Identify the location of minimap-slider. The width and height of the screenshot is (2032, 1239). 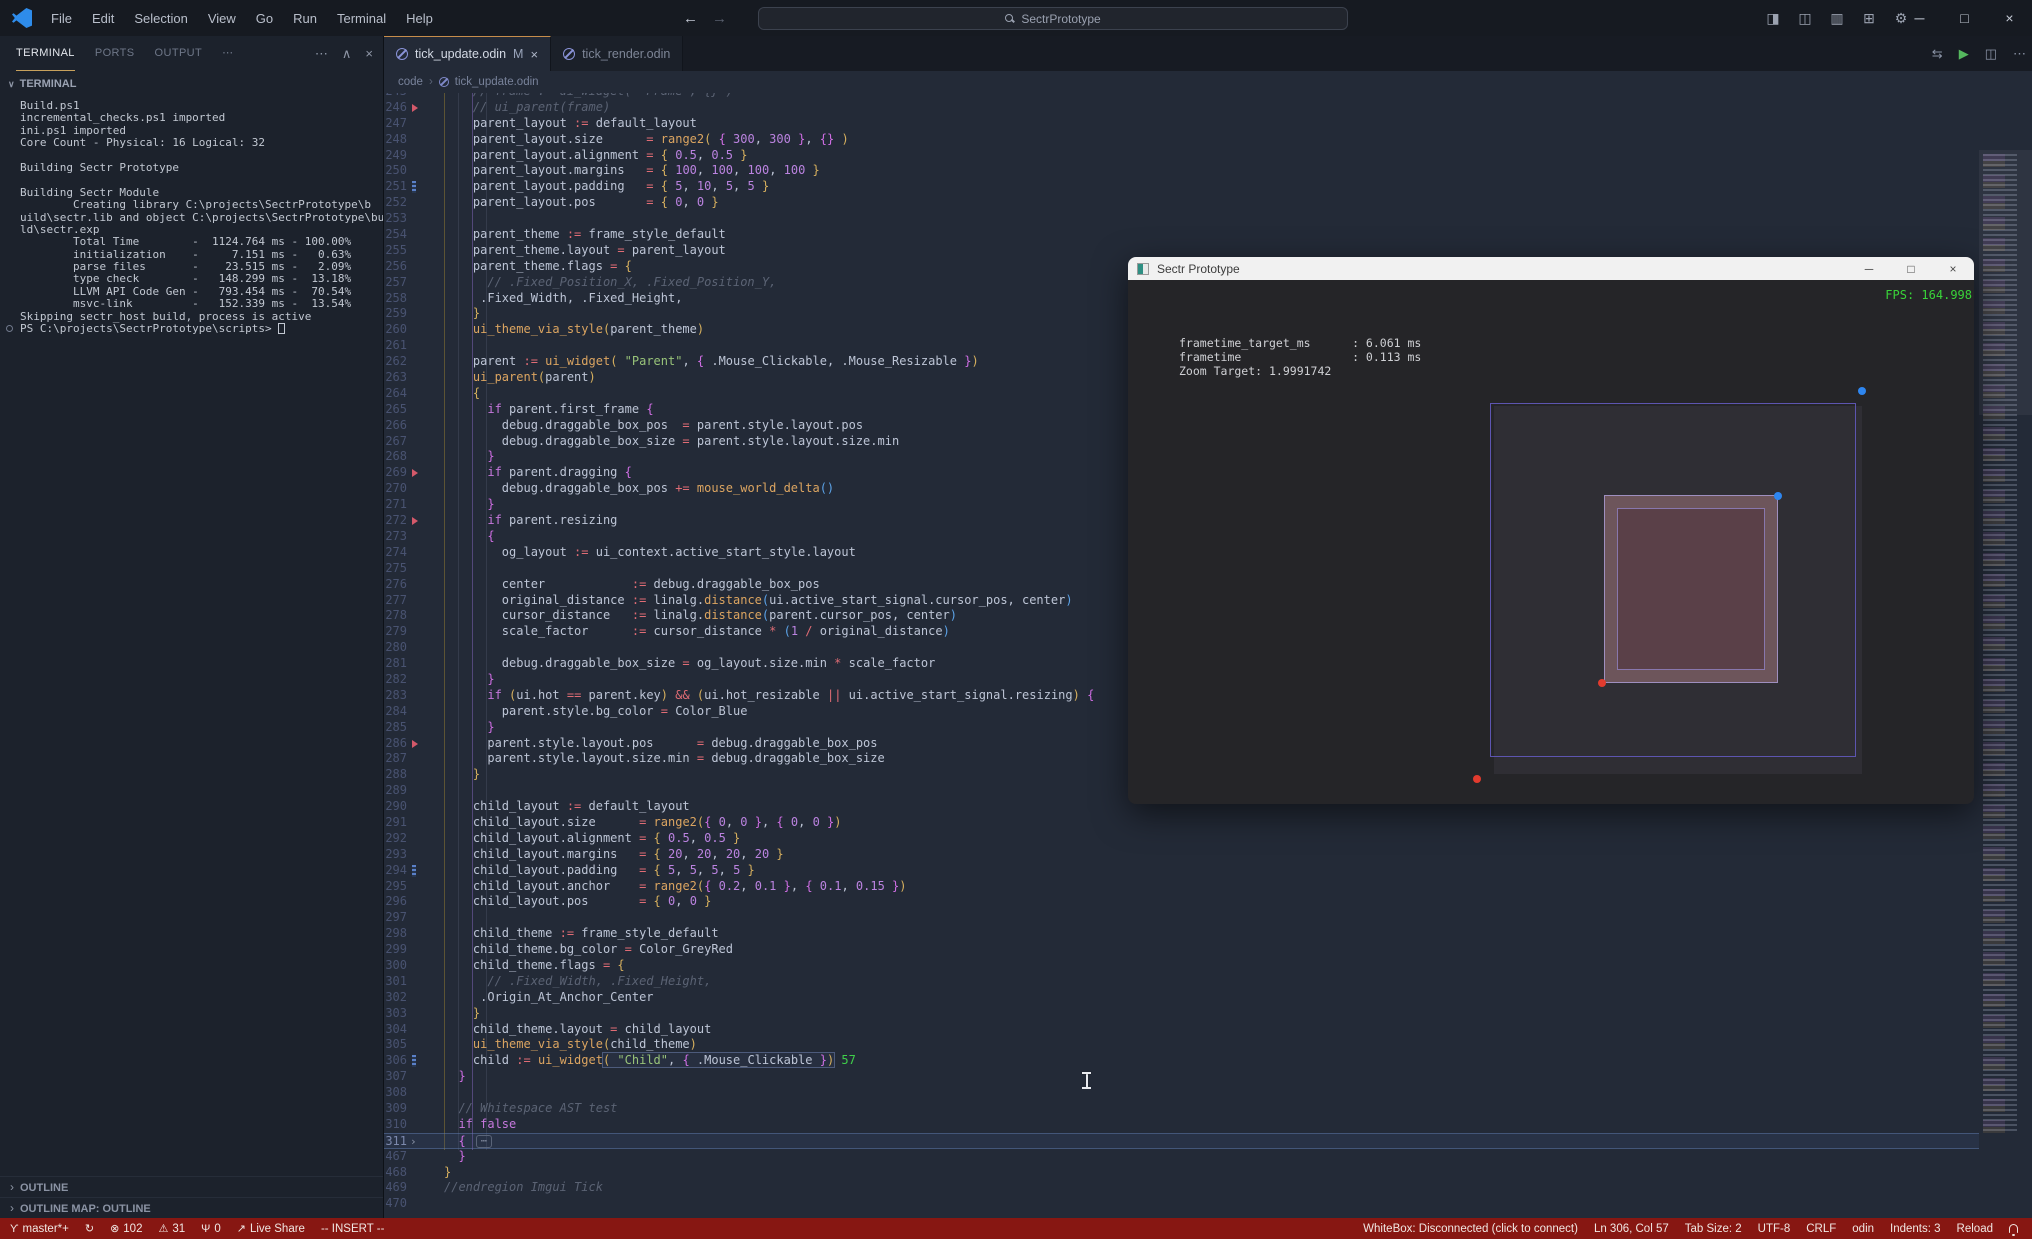
(2005, 282).